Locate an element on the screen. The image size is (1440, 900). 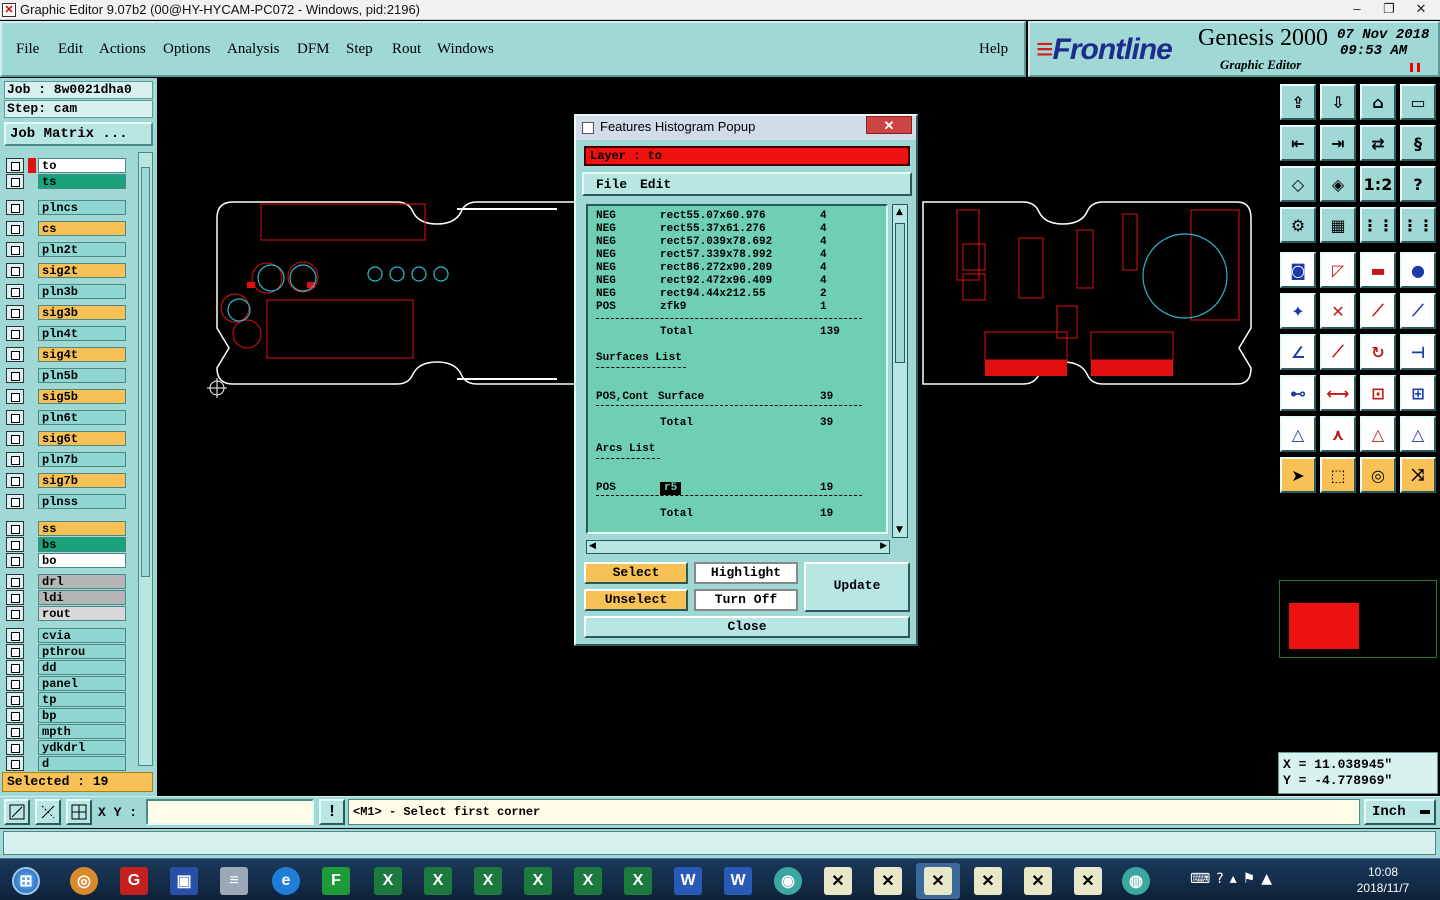
layer-row-sig4t: sig4t is located at coordinates (65, 354).